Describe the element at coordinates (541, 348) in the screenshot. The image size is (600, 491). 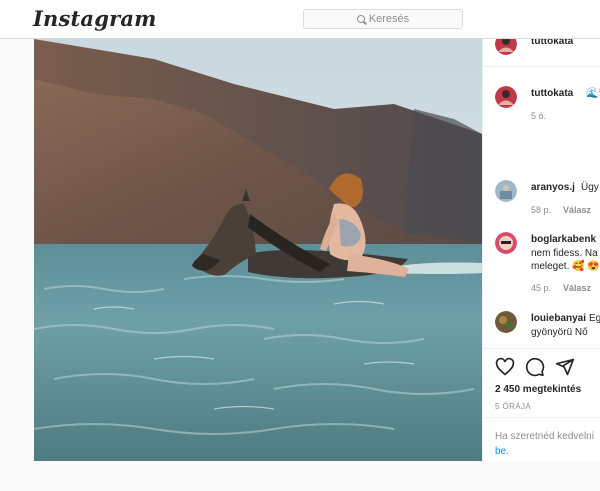
I see `actions-divider` at that location.